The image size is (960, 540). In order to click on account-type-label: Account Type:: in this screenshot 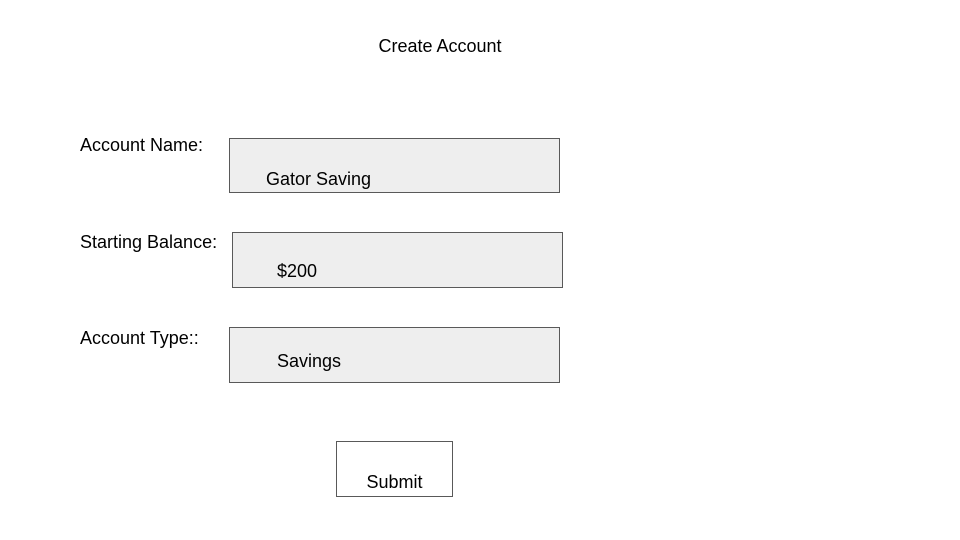, I will do `click(139, 338)`.